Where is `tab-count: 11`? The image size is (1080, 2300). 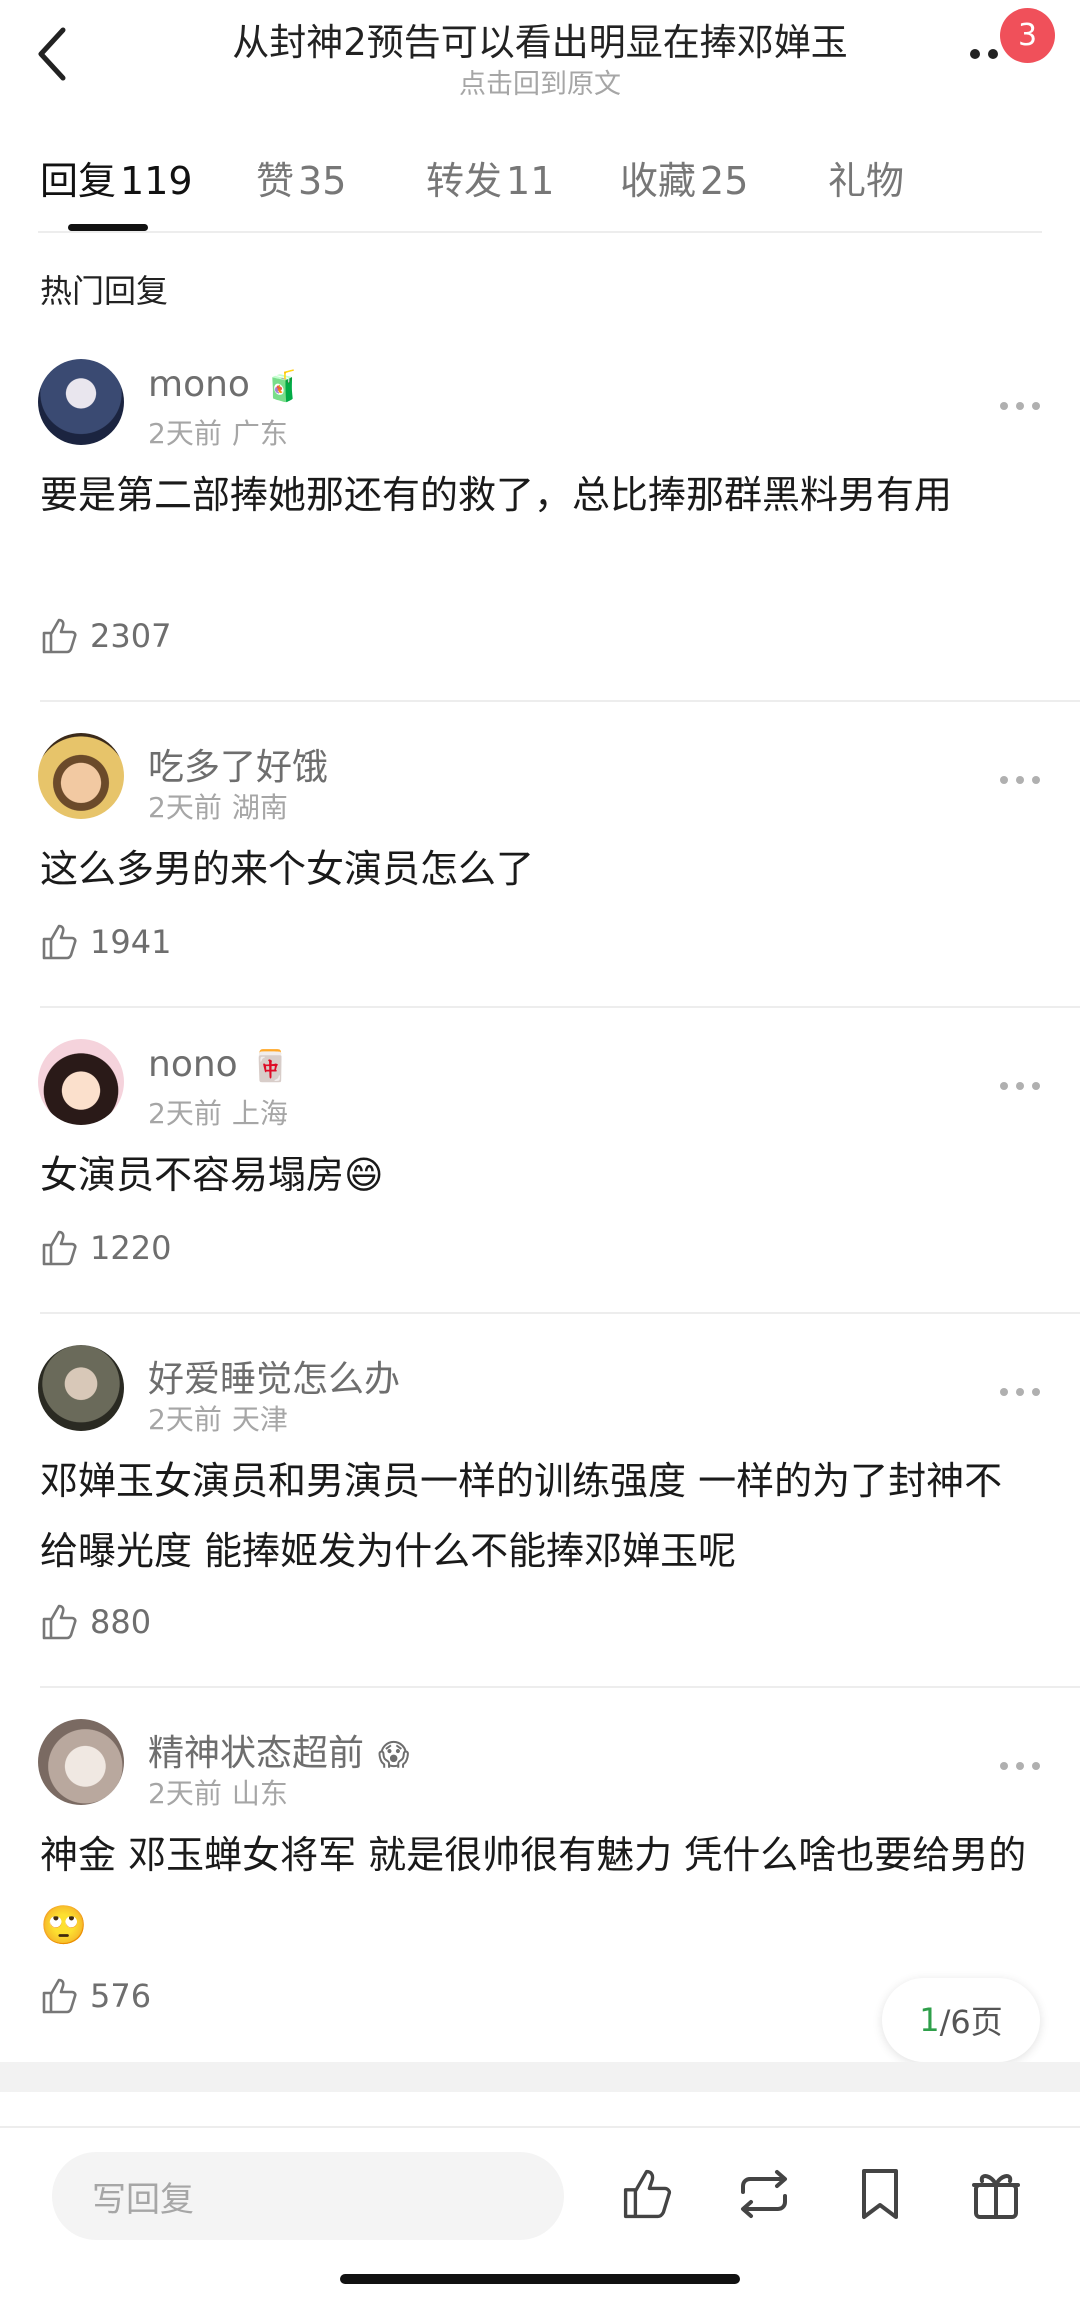
tab-count: 11 is located at coordinates (530, 181).